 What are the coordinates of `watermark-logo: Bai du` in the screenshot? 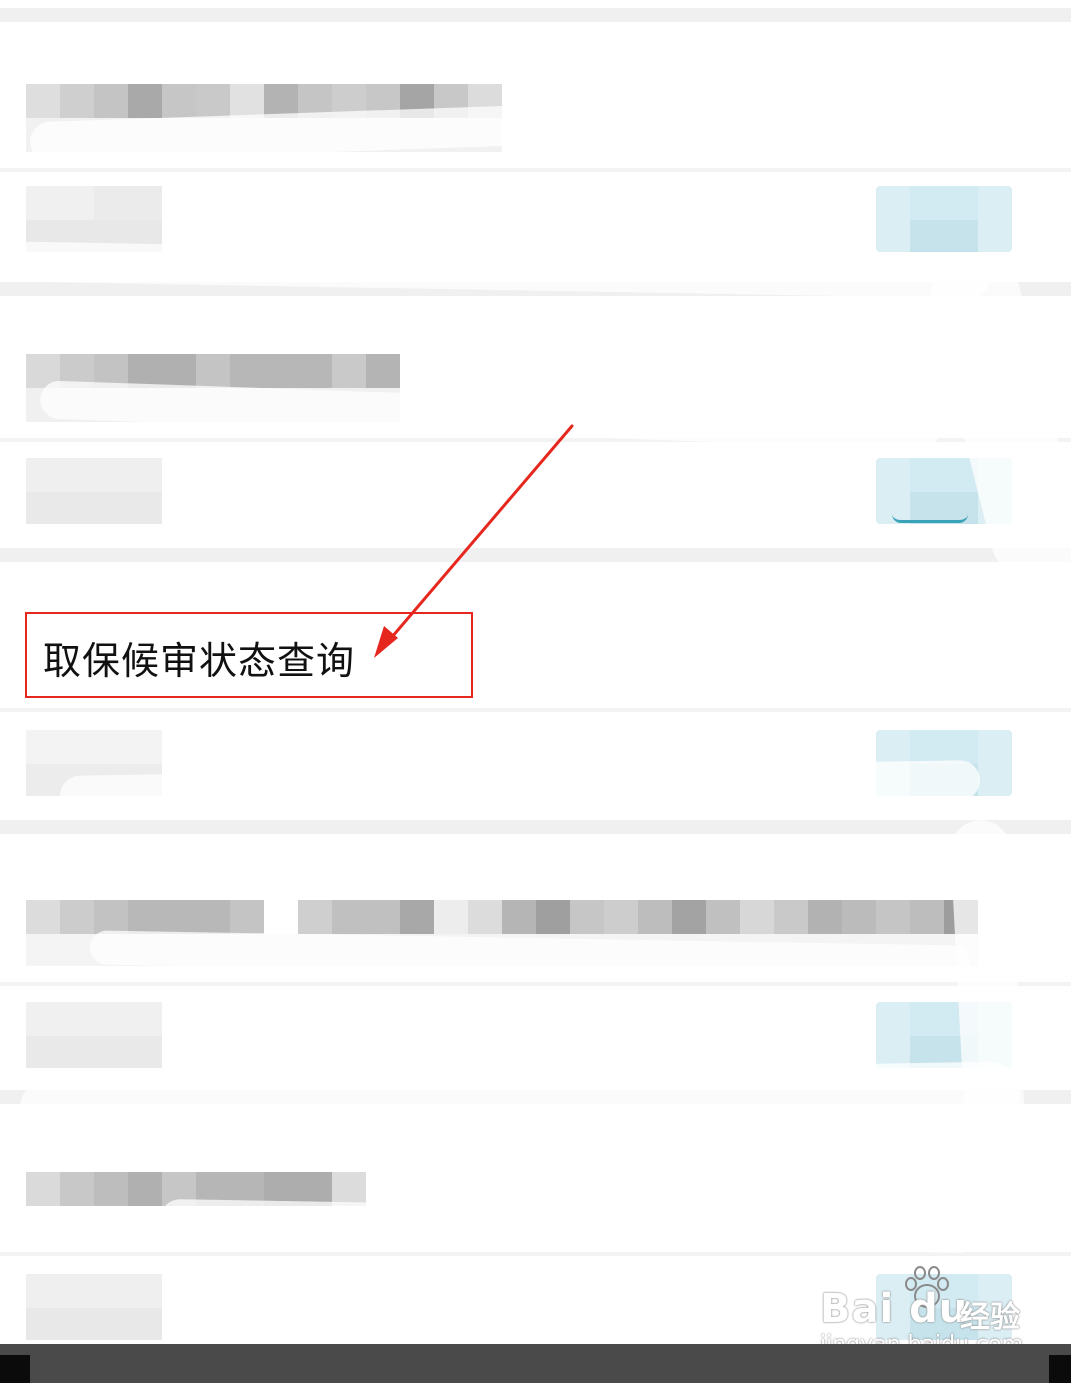 It's located at (894, 1309).